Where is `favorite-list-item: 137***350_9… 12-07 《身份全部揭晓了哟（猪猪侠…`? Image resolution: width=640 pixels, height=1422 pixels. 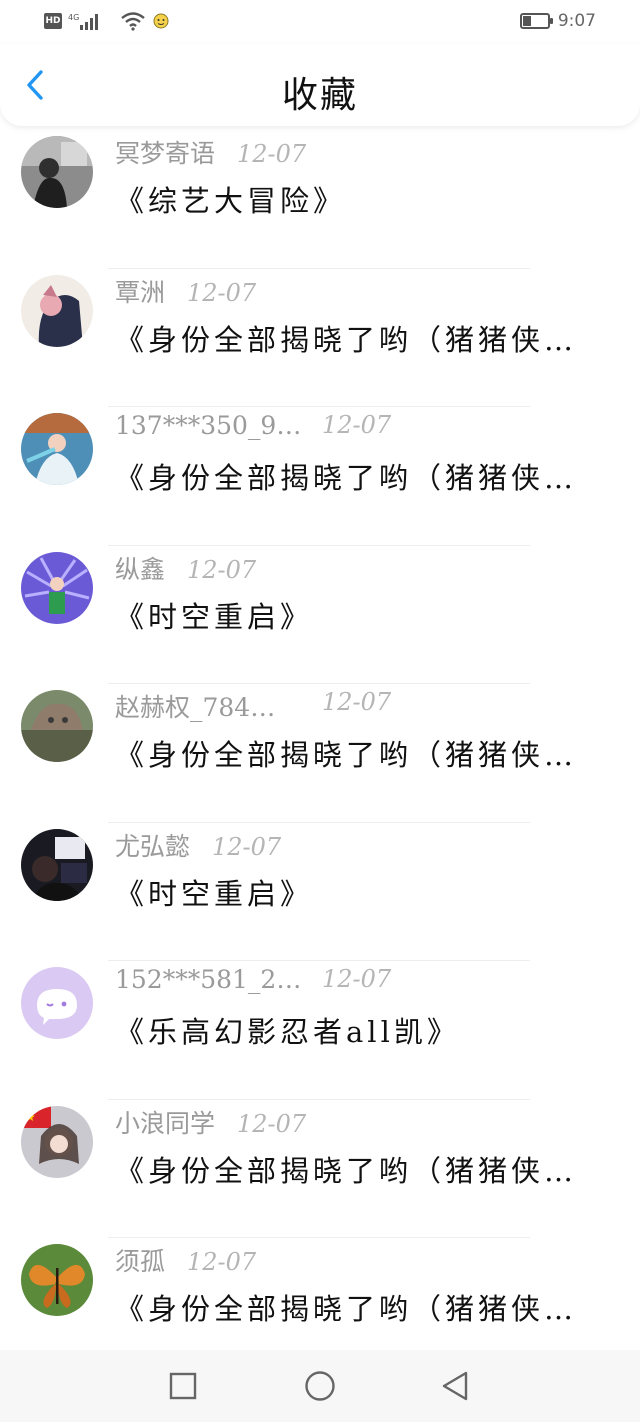 favorite-list-item: 137***350_9… 12-07 《身份全部揭晓了哟（猪猪侠… is located at coordinates (320, 476).